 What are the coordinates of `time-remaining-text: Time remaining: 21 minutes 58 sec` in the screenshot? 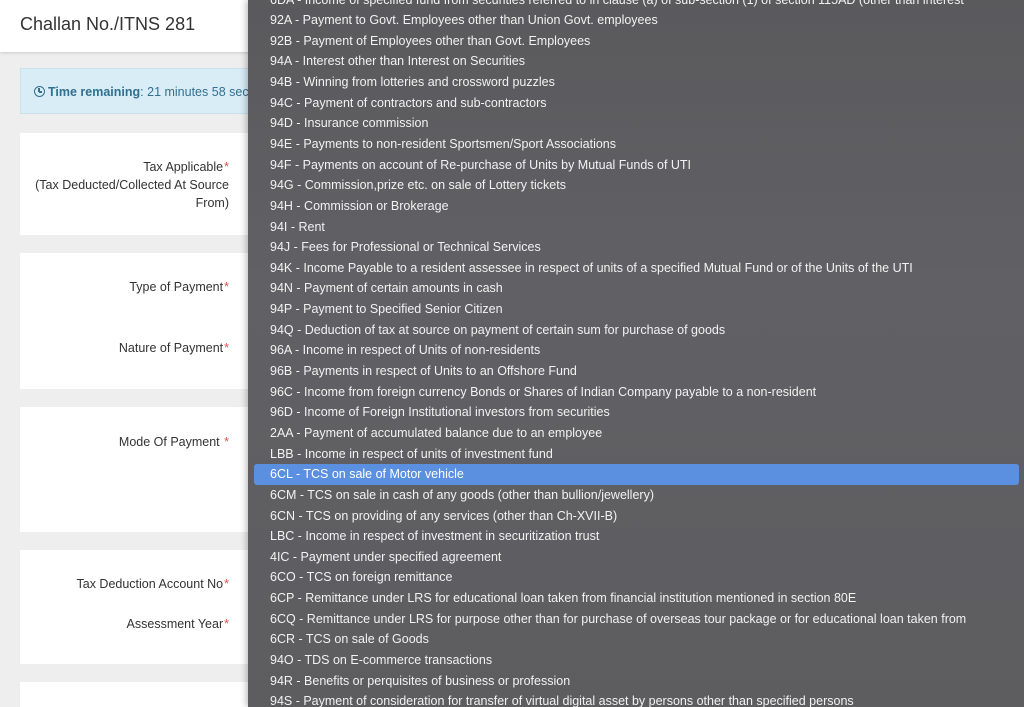 It's located at (141, 92).